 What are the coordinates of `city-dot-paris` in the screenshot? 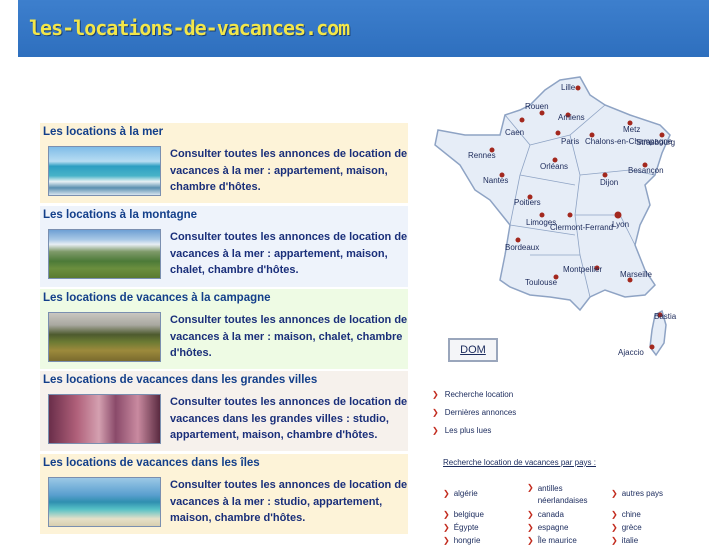 It's located at (558, 133).